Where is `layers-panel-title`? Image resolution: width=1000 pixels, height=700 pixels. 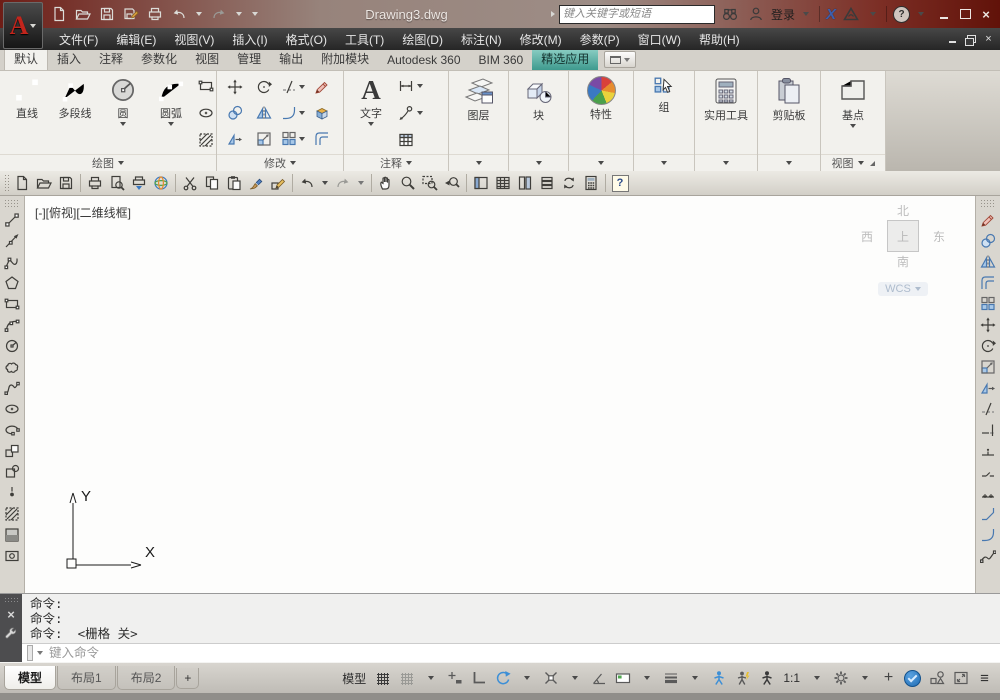
layers-panel-title is located at coordinates (478, 162).